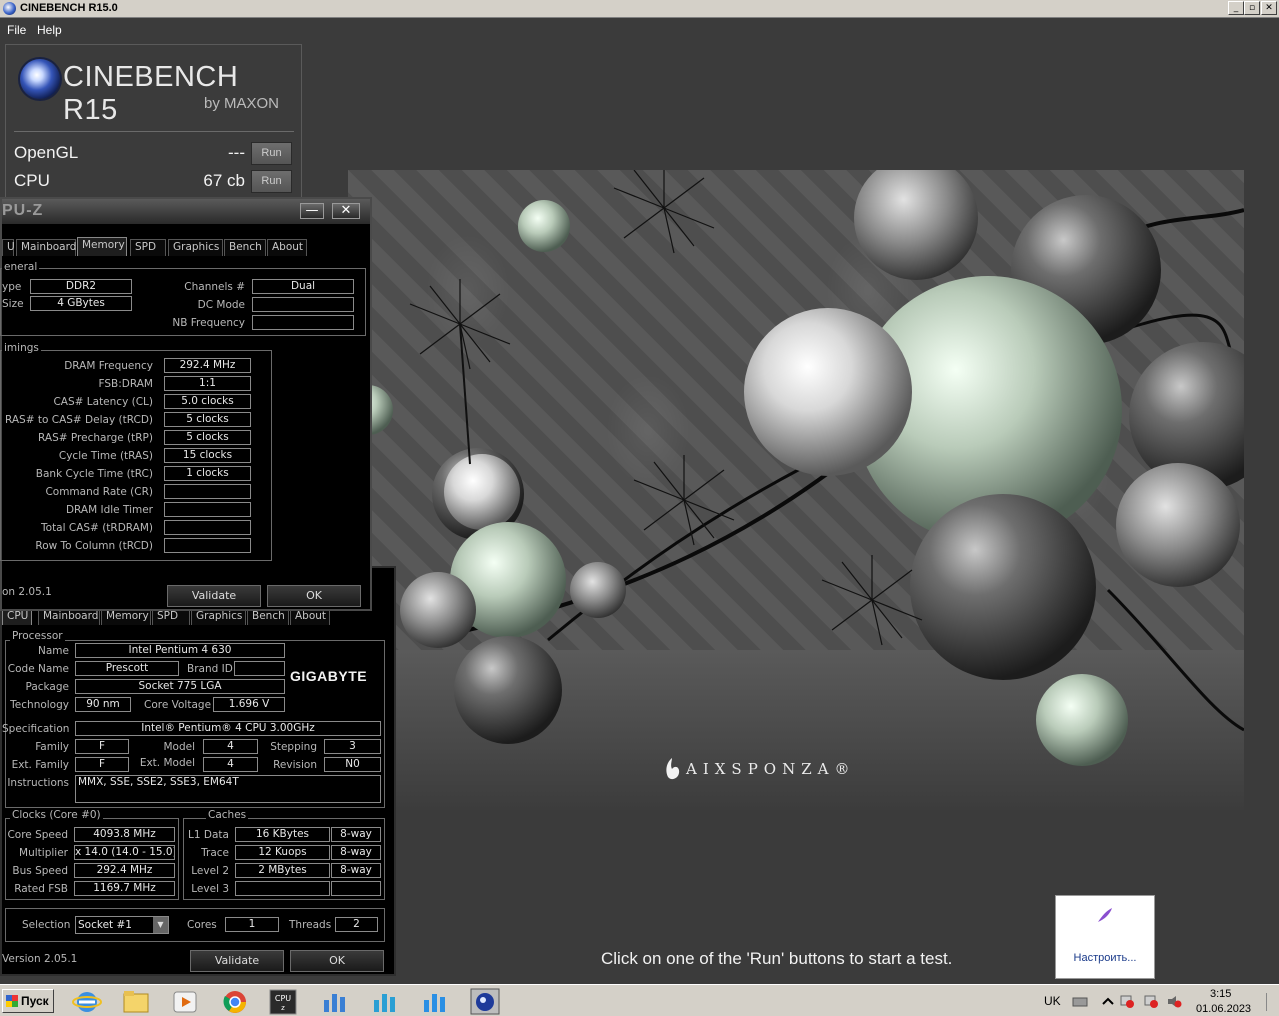  Describe the element at coordinates (12, 287) in the screenshot. I see `type-label: ype` at that location.